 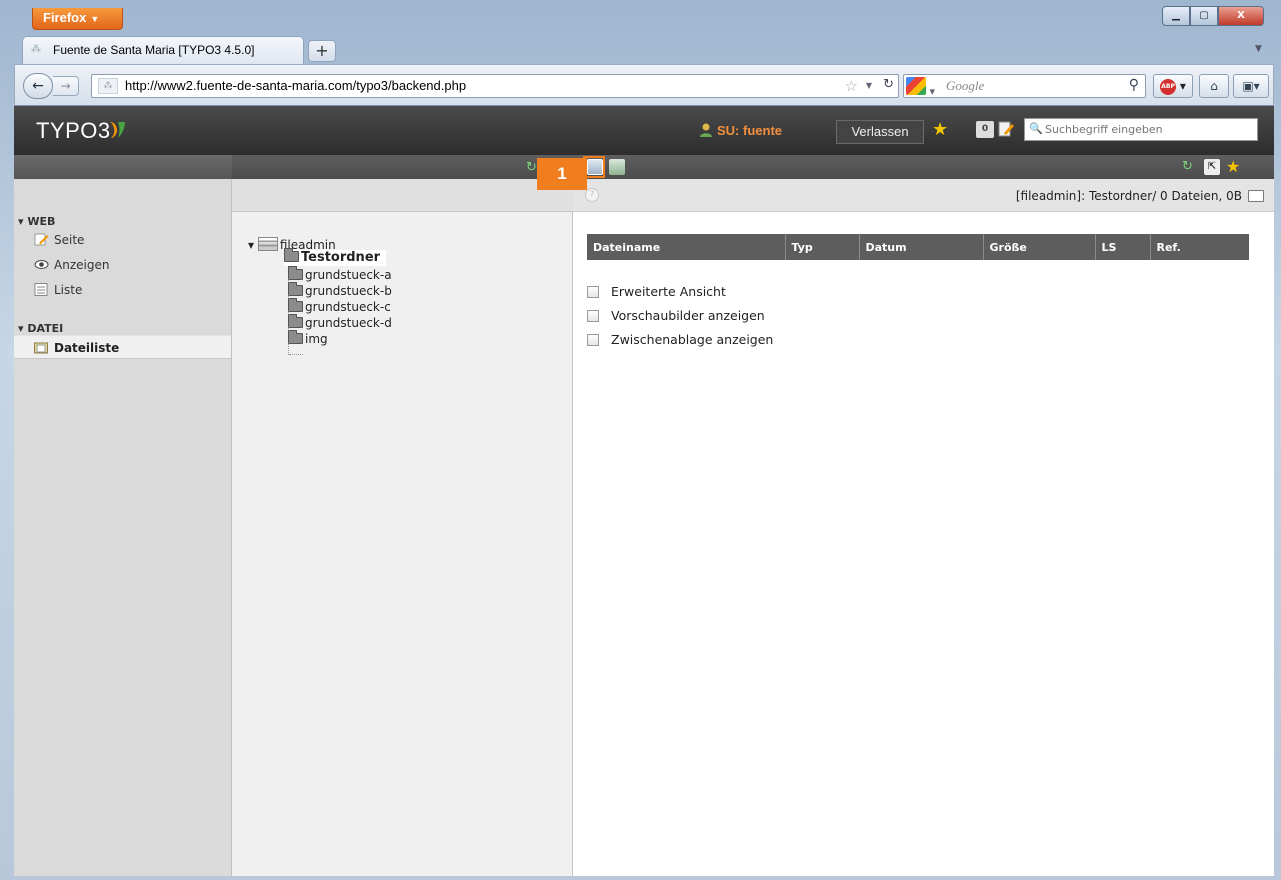 I want to click on tree-connector, so click(x=296, y=354).